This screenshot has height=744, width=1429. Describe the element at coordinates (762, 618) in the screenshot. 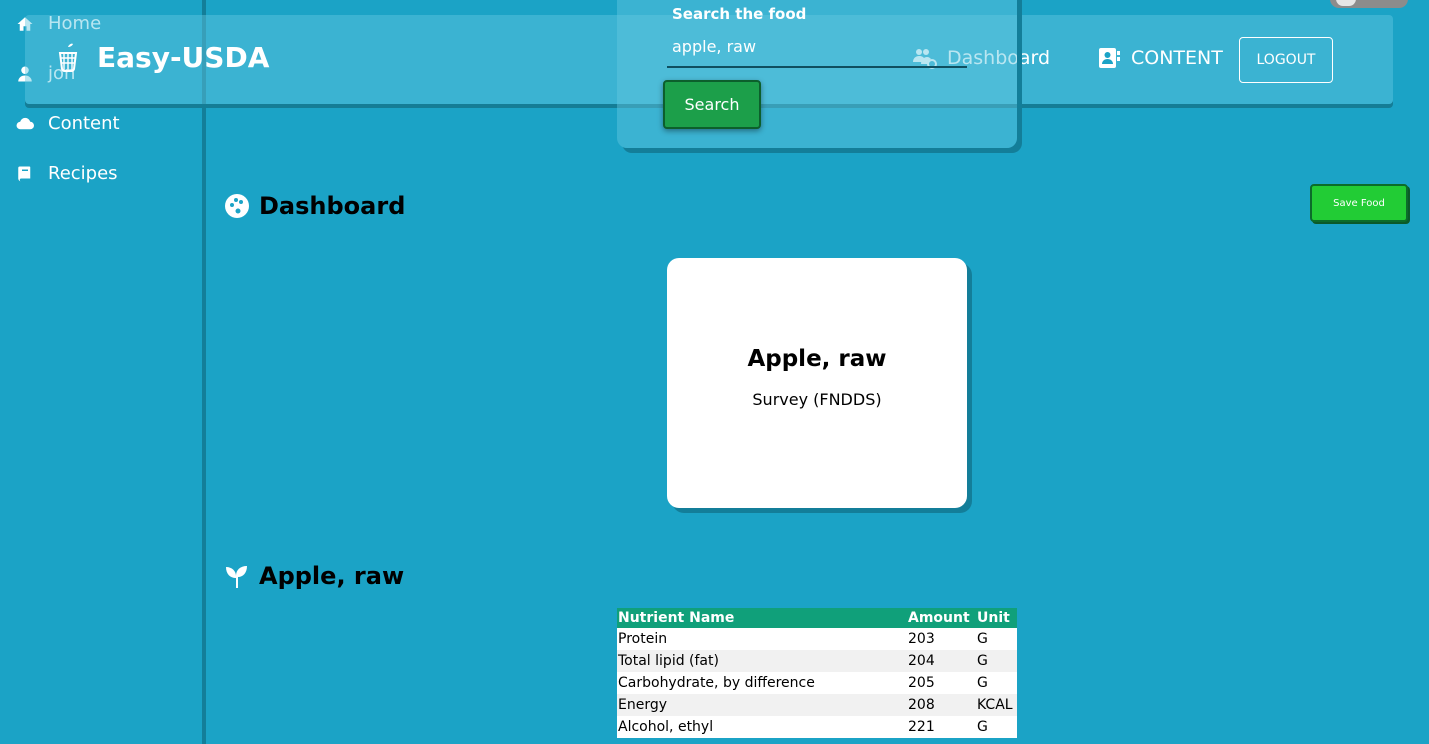

I see `column-header: Nutrient Name` at that location.